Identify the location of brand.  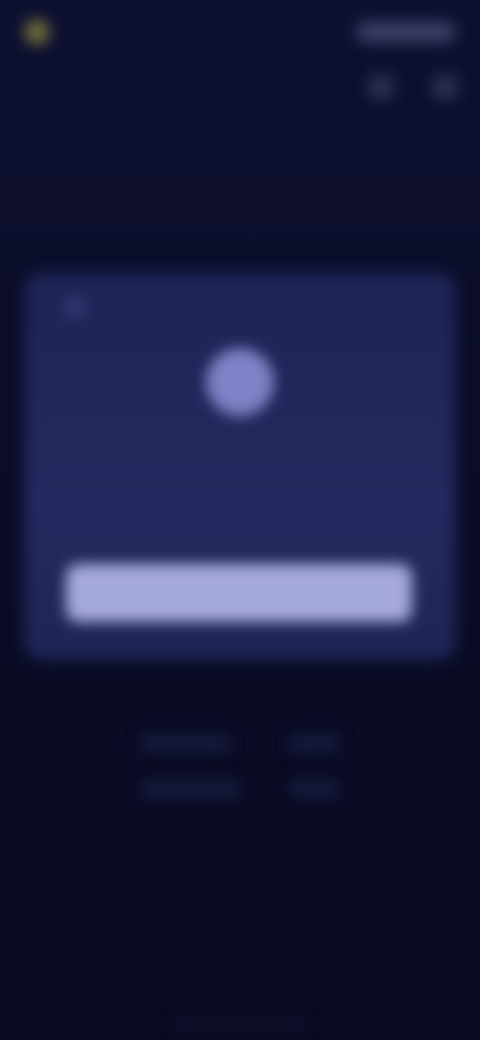
(41, 32).